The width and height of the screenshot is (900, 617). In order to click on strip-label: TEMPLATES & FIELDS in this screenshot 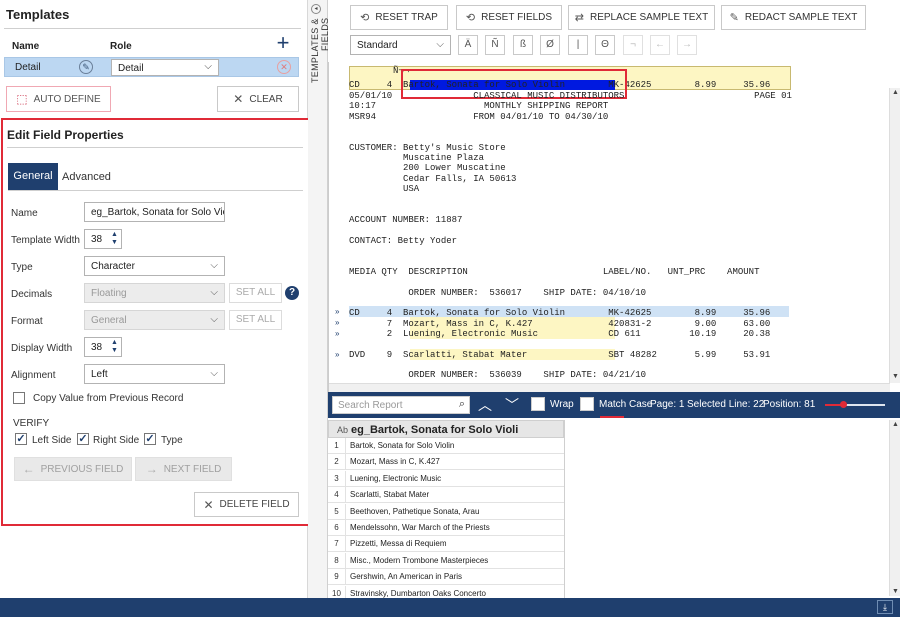, I will do `click(320, 58)`.